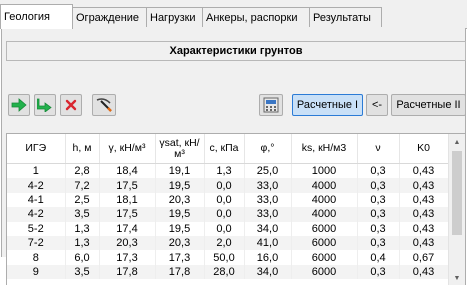 Image resolution: width=467 pixels, height=285 pixels. Describe the element at coordinates (180, 272) in the screenshot. I see `cell-gamma_sat: 17,8` at that location.